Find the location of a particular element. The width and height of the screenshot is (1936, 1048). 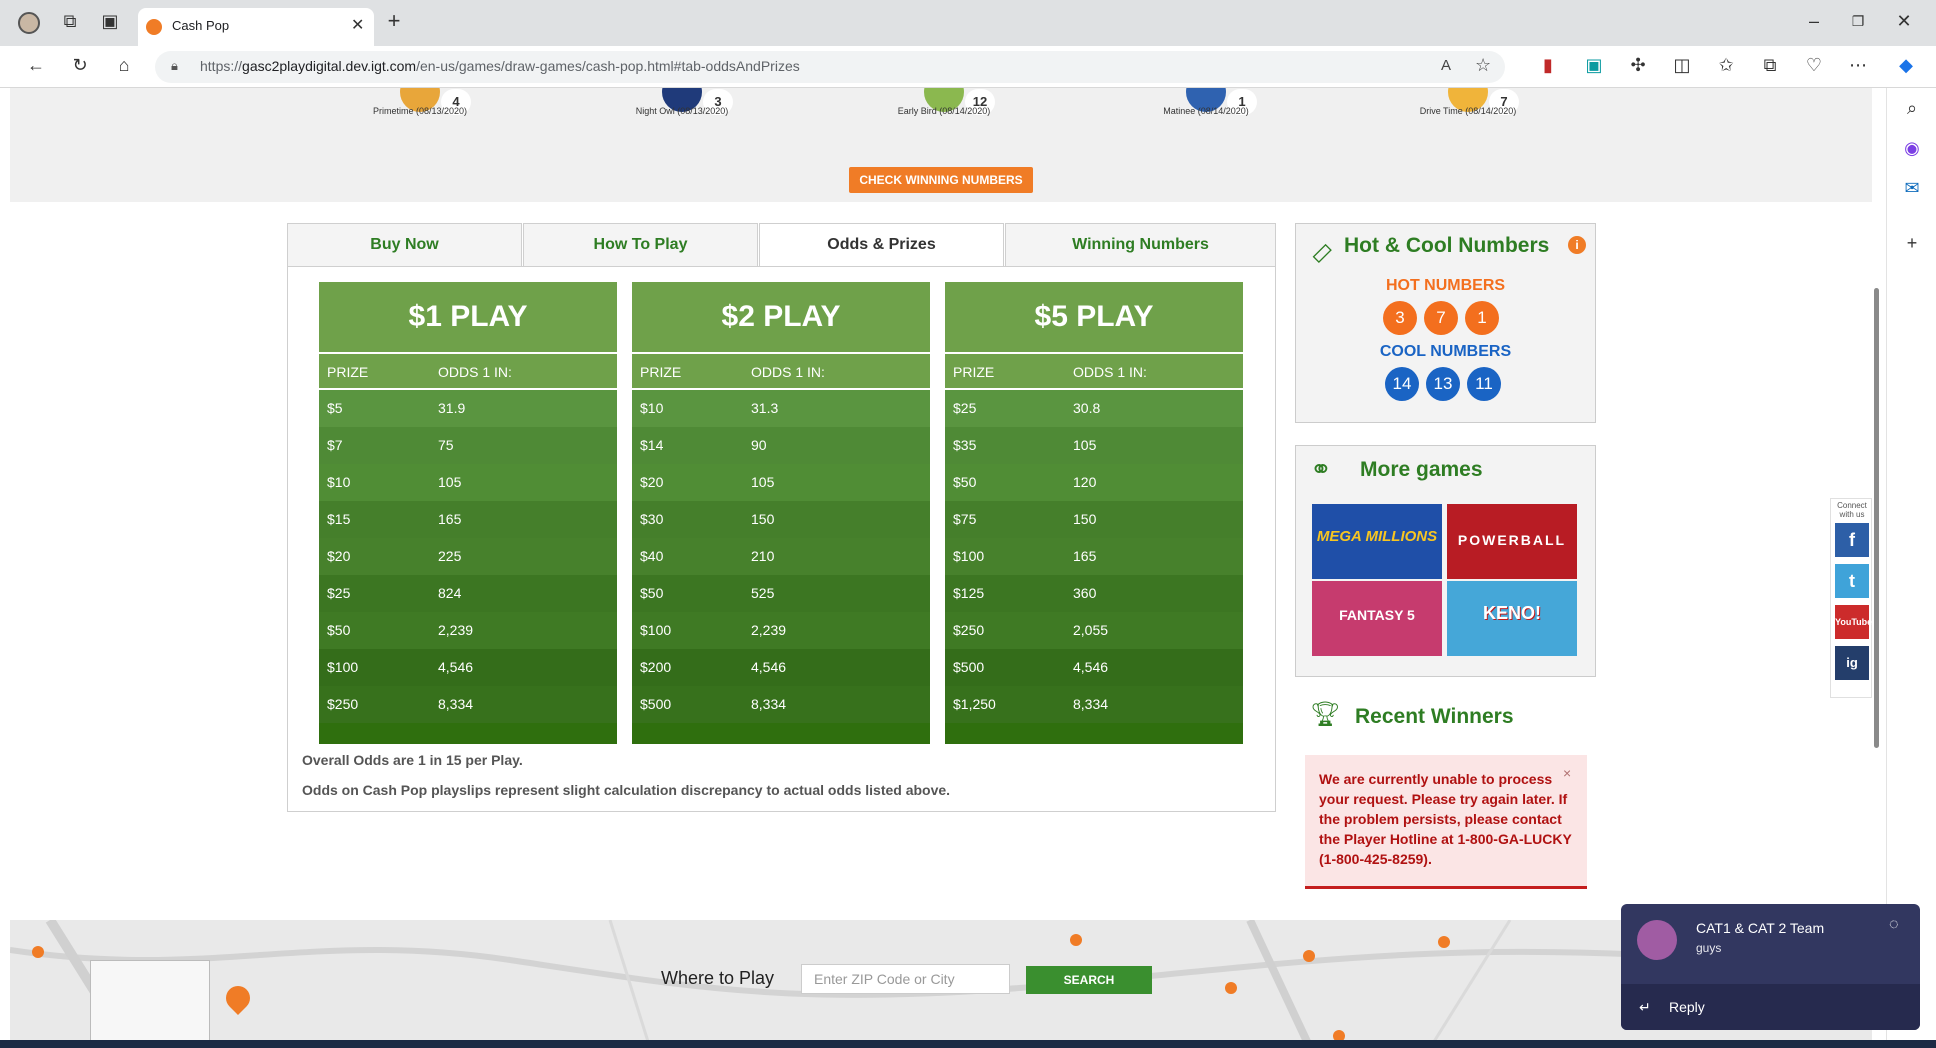

collections-icon: ⧉ is located at coordinates (1770, 67).